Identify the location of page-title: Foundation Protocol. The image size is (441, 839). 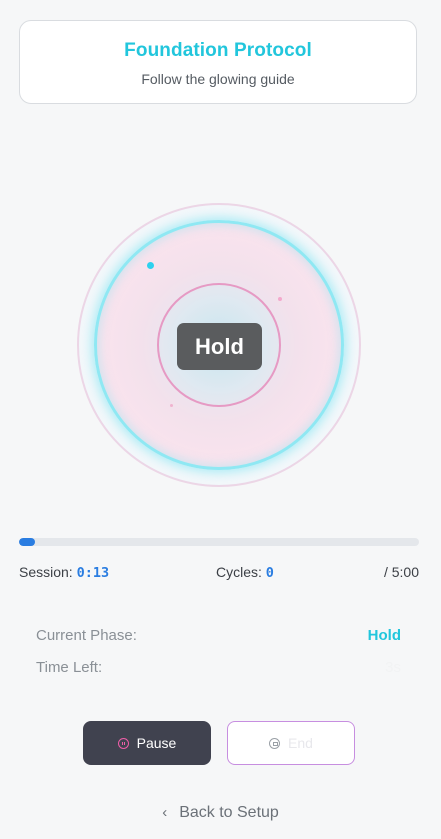
(218, 50).